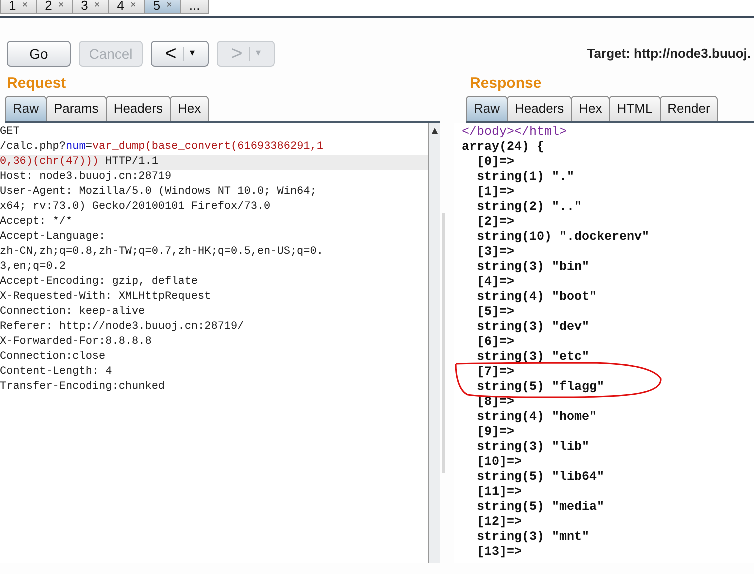 This screenshot has width=754, height=574. I want to click on up-arrow-icon, so click(434, 131).